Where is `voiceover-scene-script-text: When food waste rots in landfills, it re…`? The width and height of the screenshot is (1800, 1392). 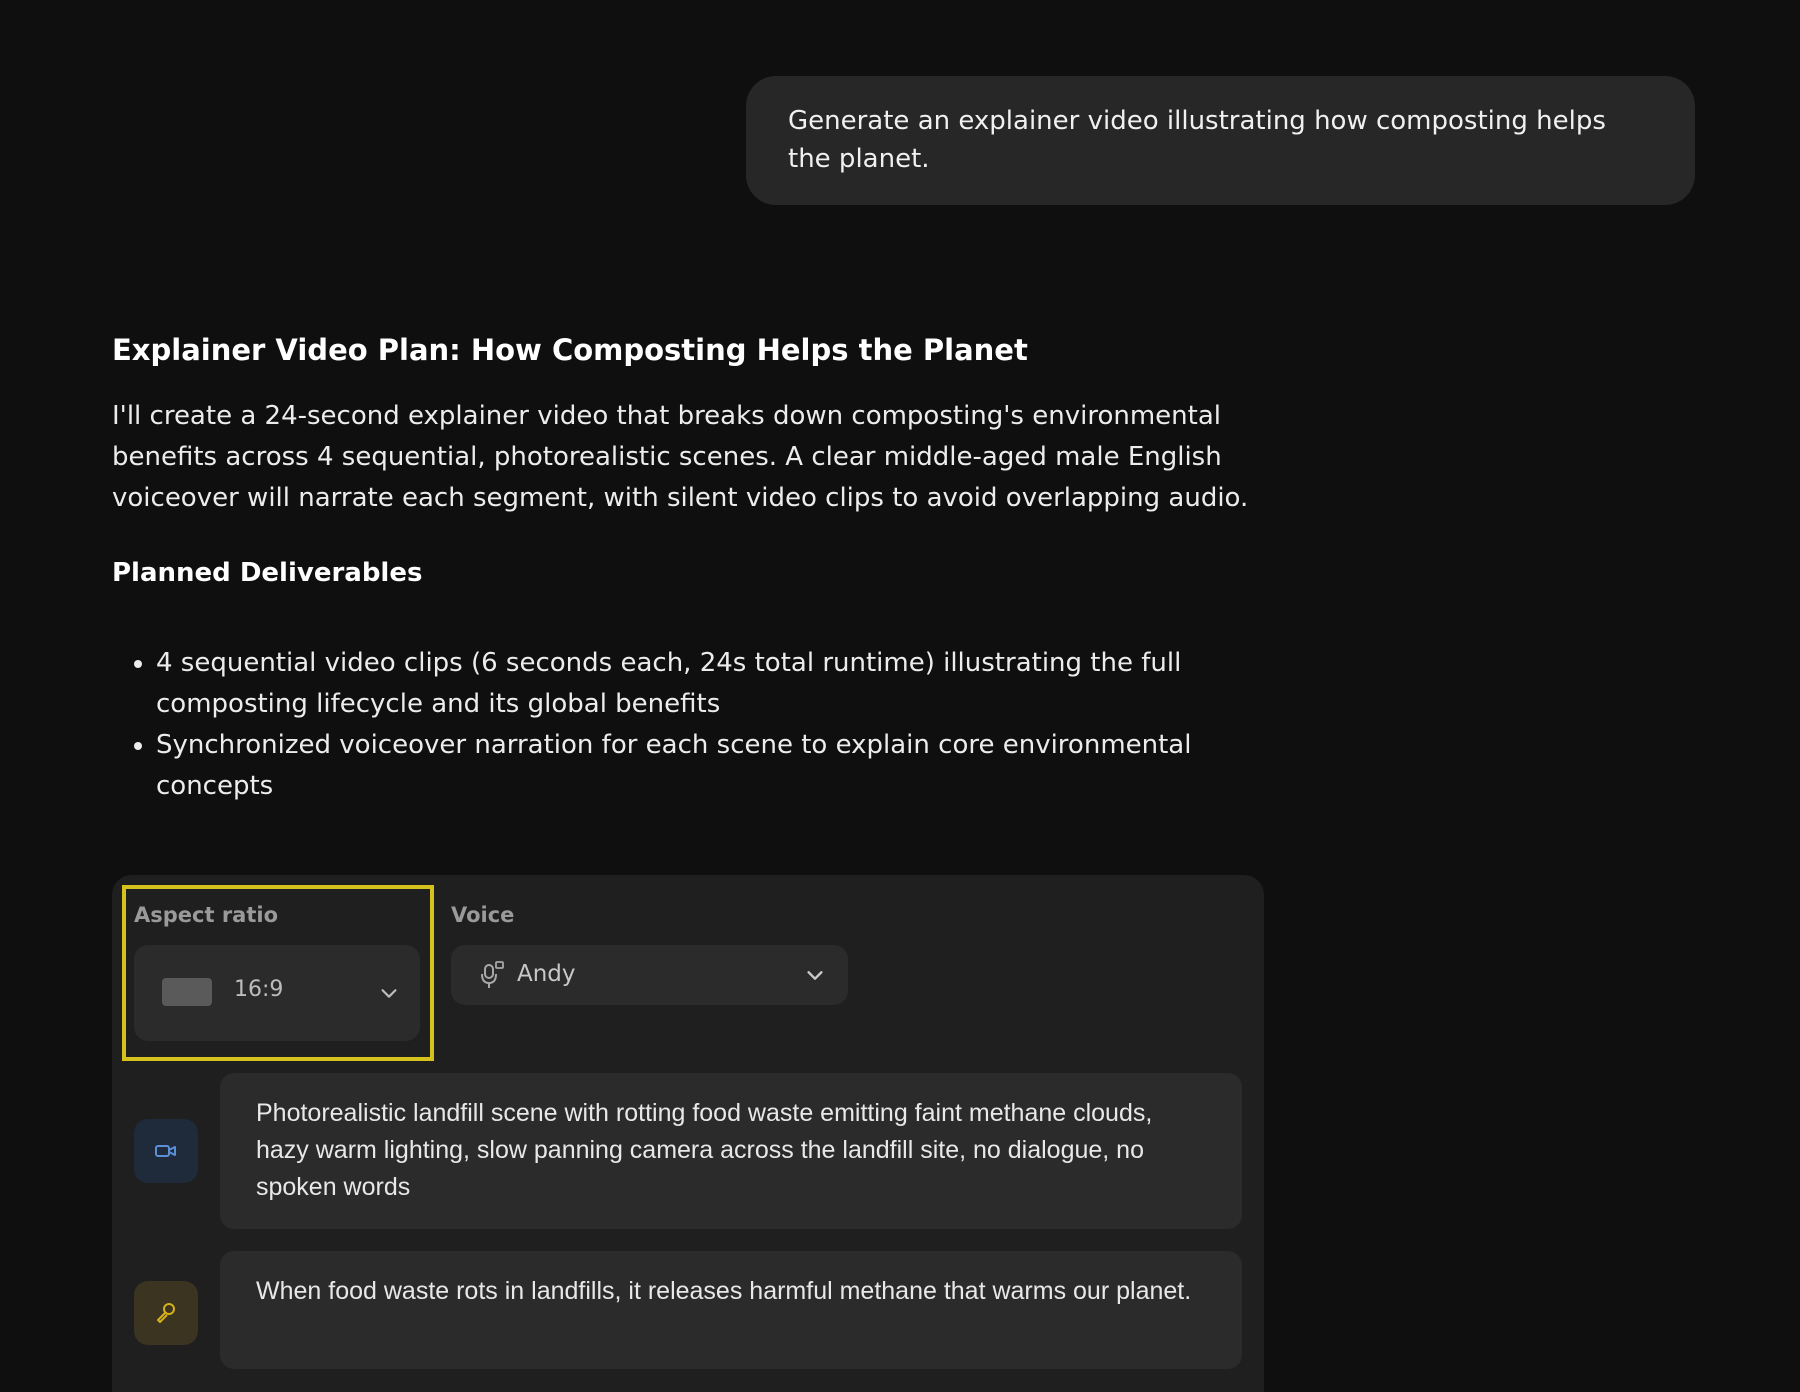 voiceover-scene-script-text: When food waste rots in landfills, it re… is located at coordinates (724, 1291).